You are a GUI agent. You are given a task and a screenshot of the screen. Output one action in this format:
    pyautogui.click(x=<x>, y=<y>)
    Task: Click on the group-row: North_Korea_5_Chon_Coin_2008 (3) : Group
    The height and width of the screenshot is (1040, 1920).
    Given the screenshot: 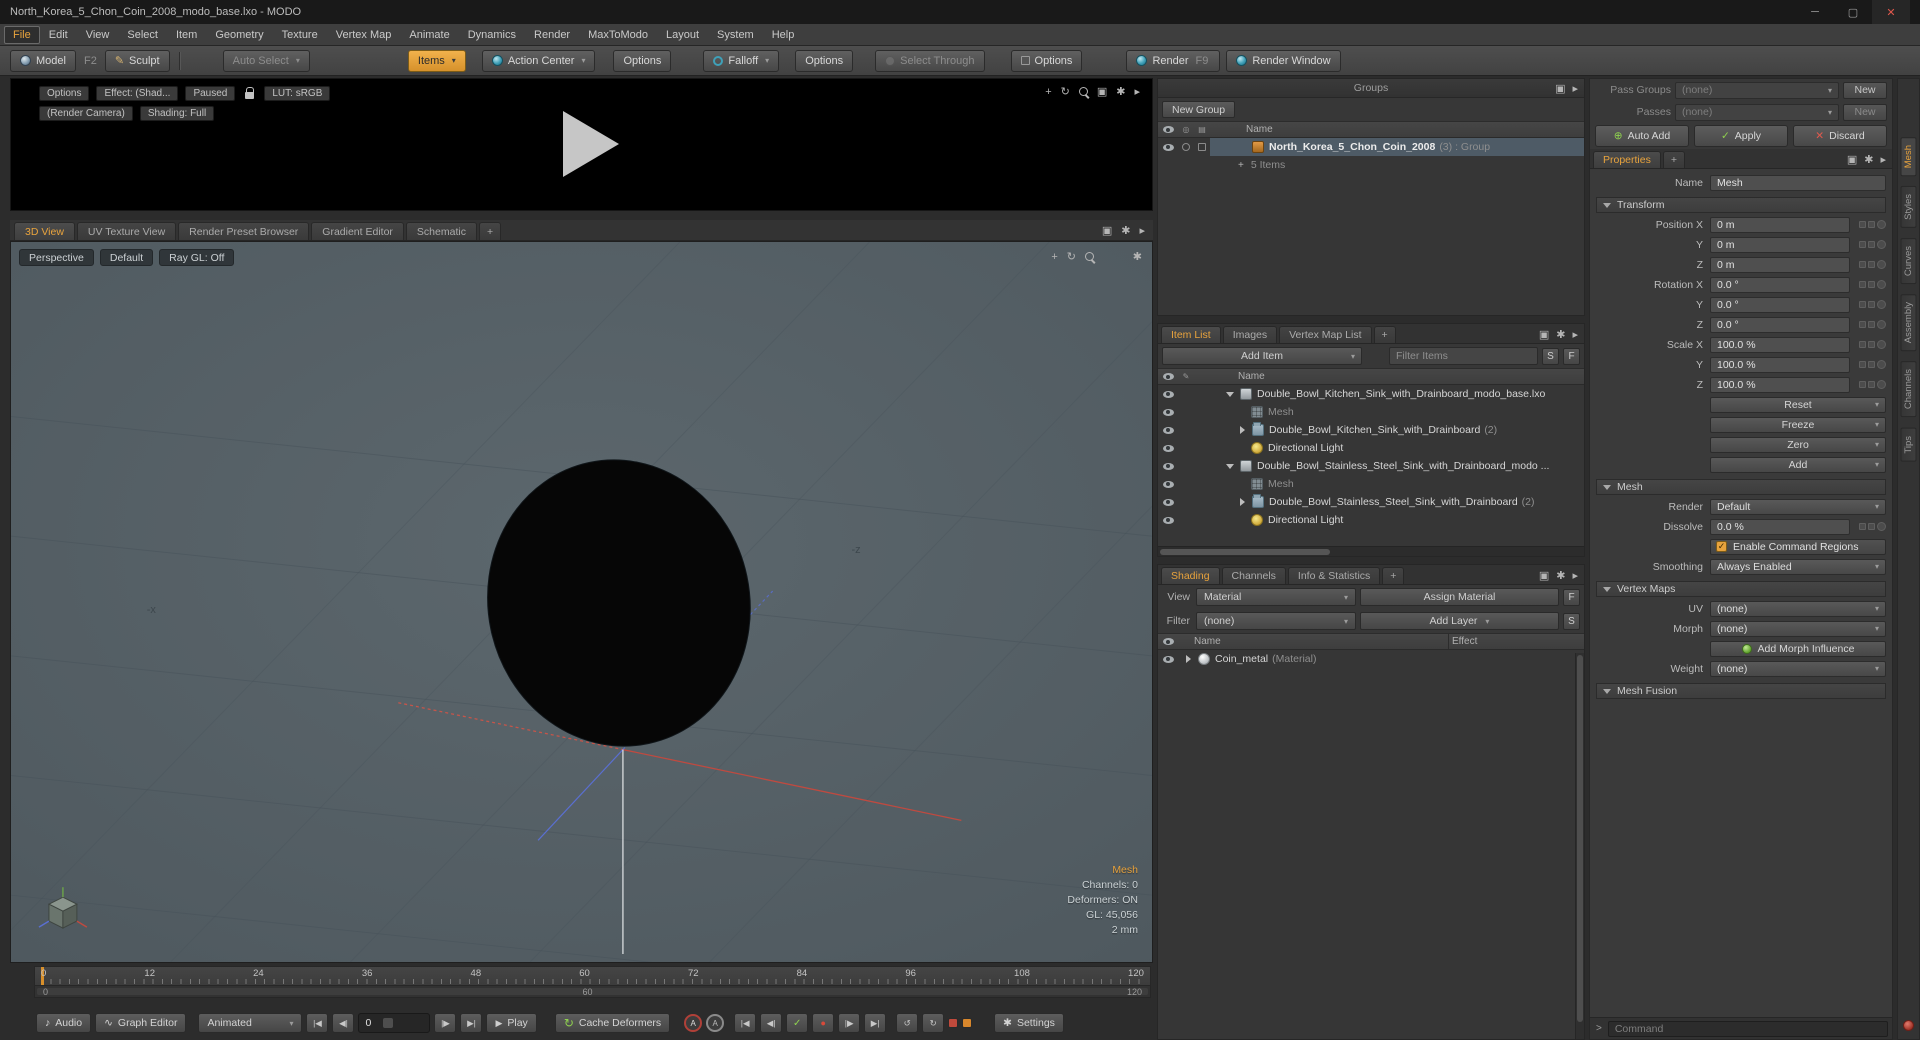 What is the action you would take?
    pyautogui.click(x=1371, y=147)
    